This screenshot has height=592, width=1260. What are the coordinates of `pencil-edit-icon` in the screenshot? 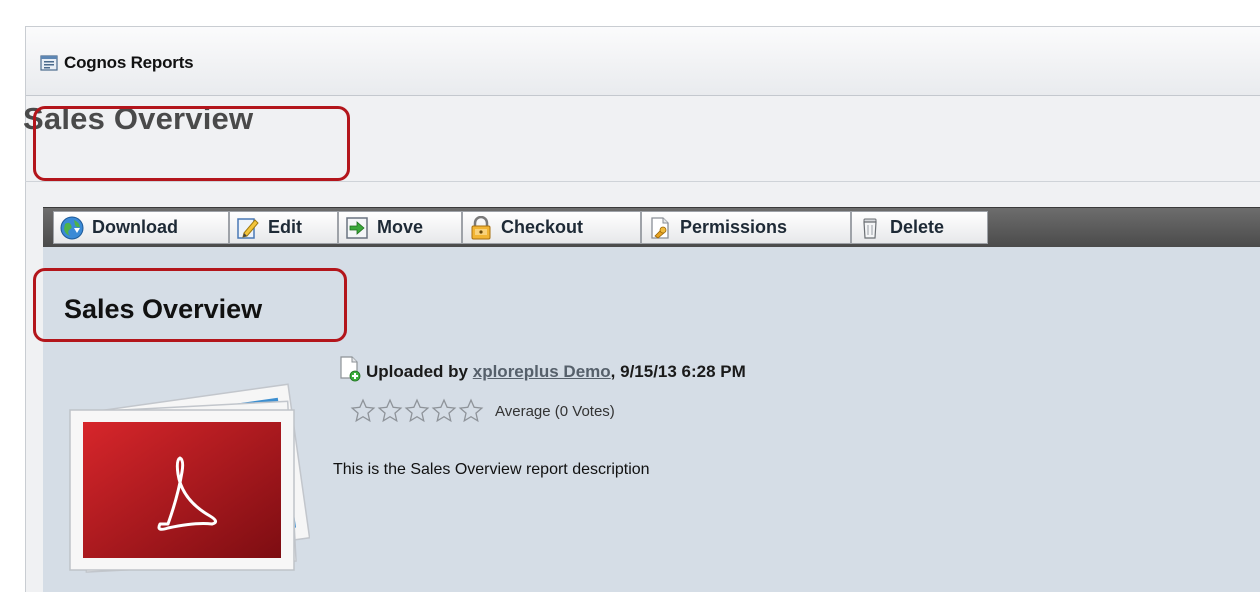 It's located at (248, 228).